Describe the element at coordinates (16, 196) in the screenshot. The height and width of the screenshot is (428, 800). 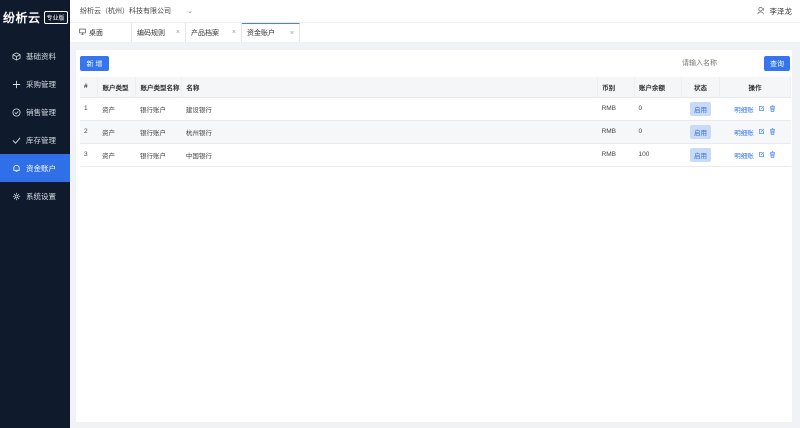
I see `gear-icon` at that location.